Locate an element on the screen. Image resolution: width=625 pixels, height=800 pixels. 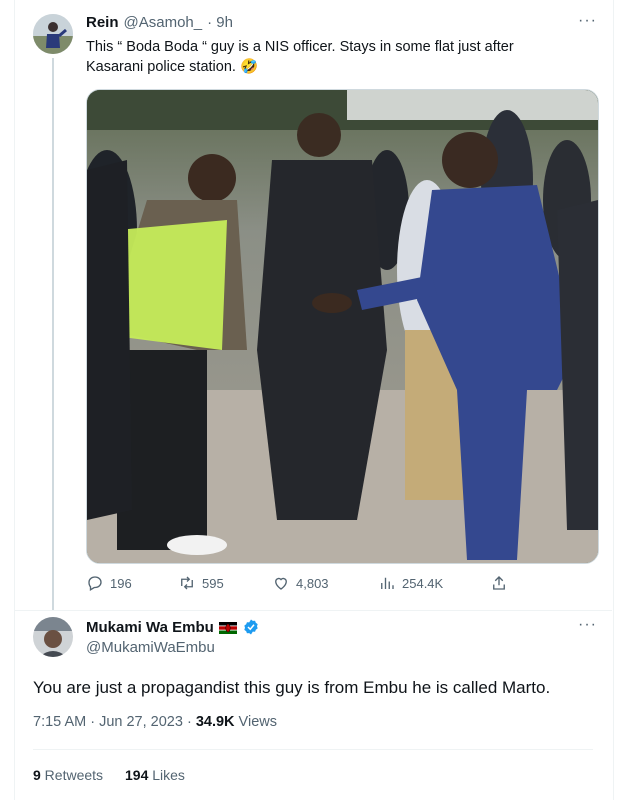
likes-label: Likes is located at coordinates (166, 775).